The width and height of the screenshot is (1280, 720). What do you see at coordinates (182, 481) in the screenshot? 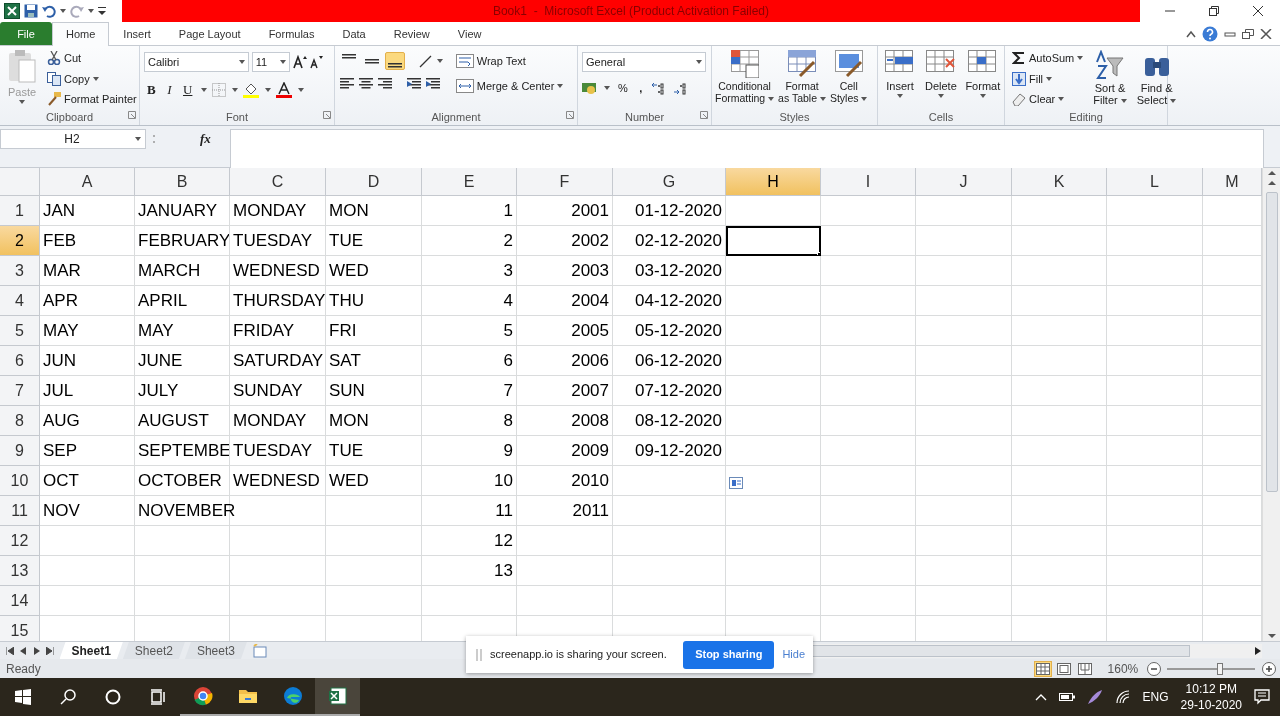
I see `grid-cell: OCTOBER` at bounding box center [182, 481].